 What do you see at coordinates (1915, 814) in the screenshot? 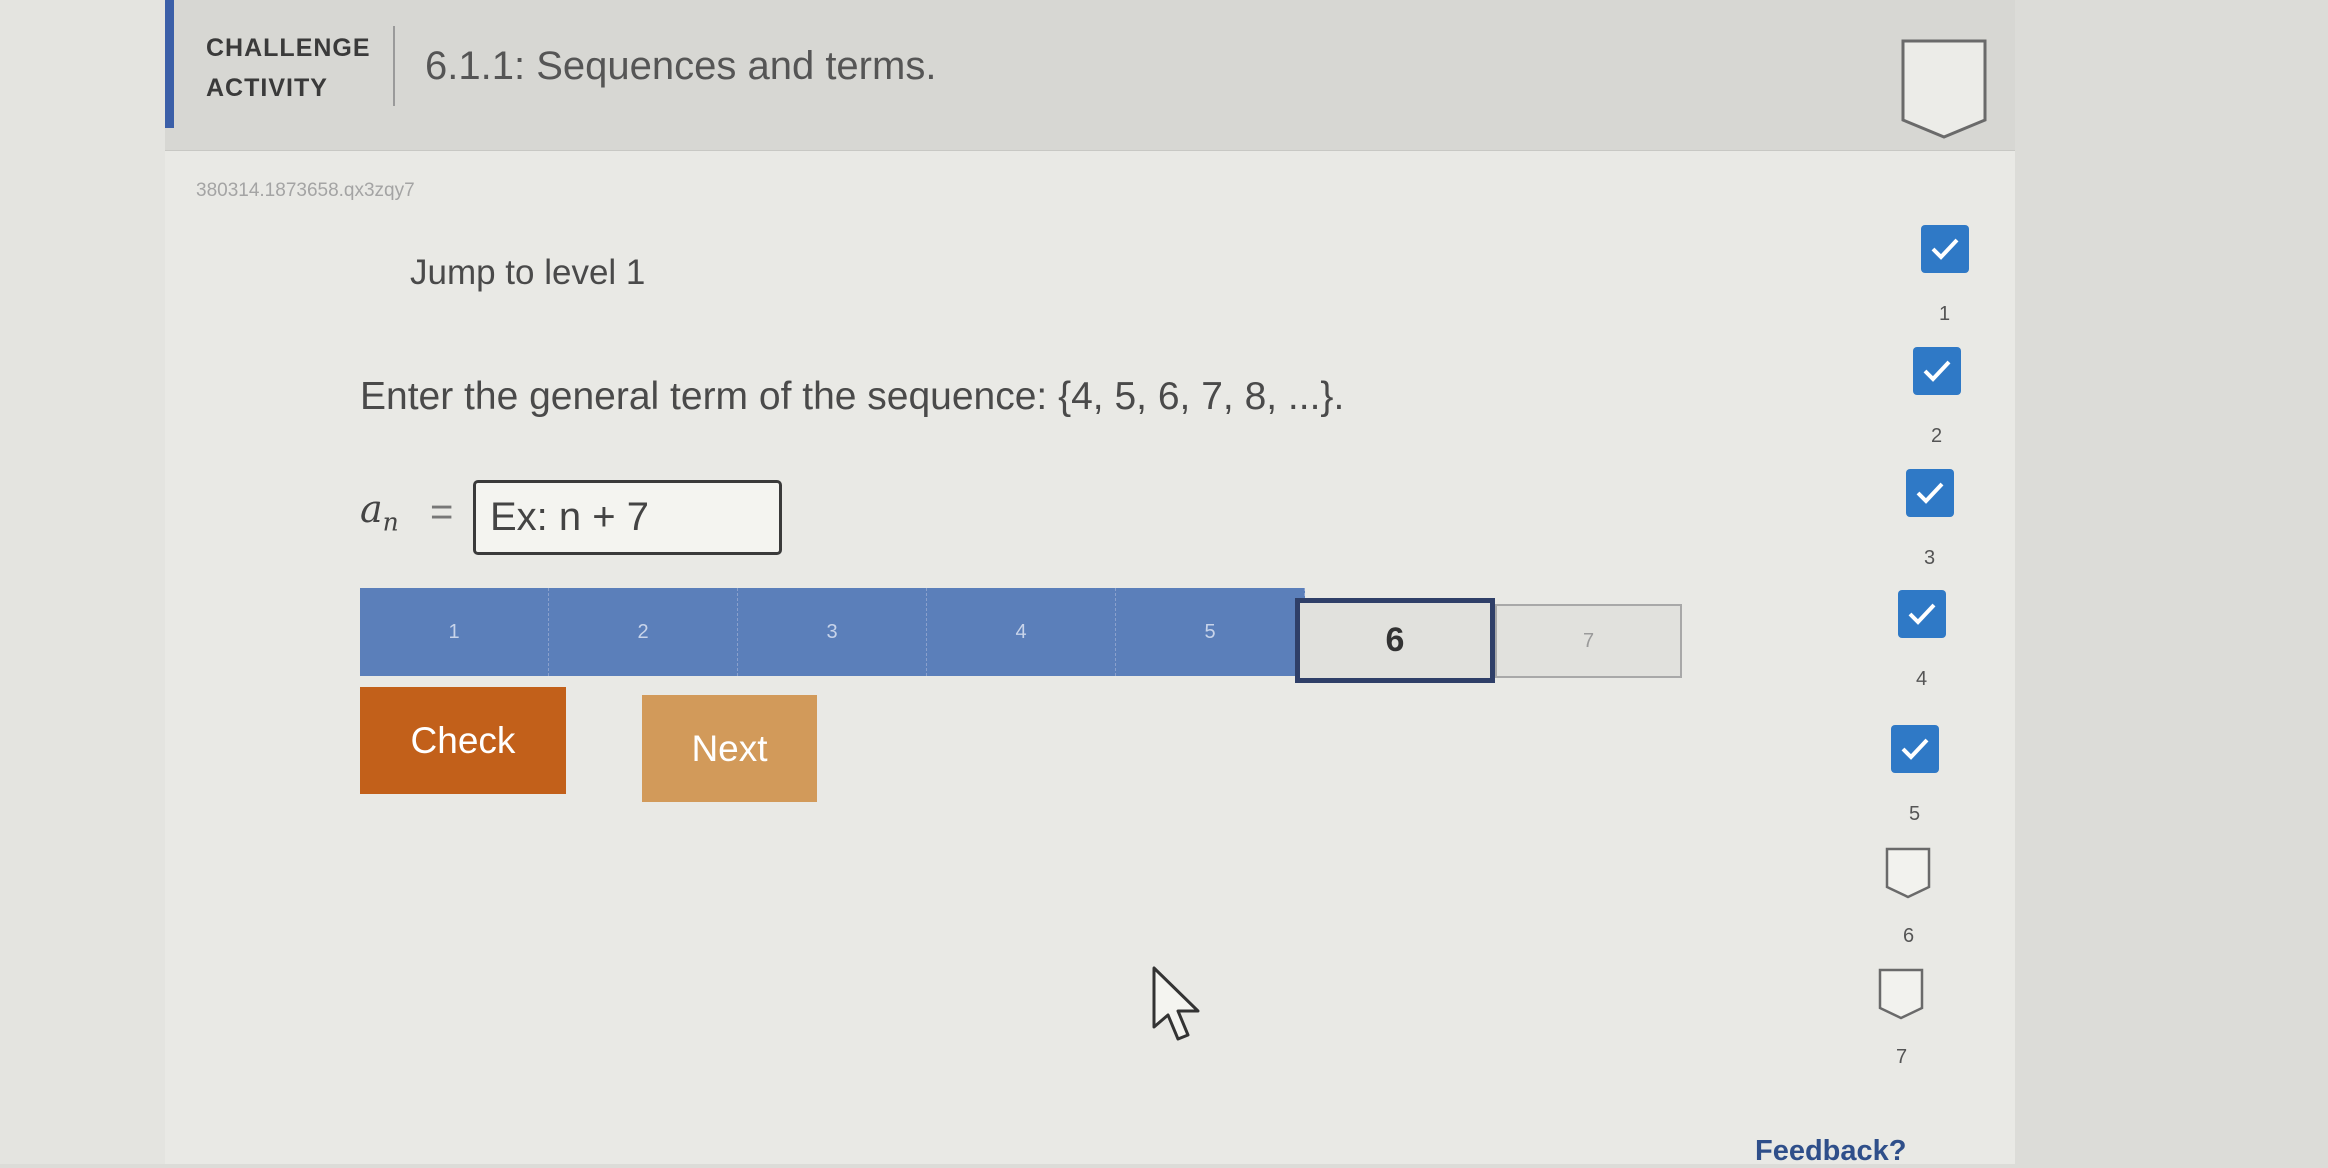
I see `progress-label: 5` at bounding box center [1915, 814].